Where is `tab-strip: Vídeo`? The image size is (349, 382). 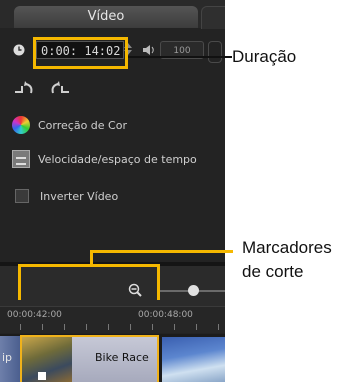 tab-strip: Vídeo is located at coordinates (112, 14).